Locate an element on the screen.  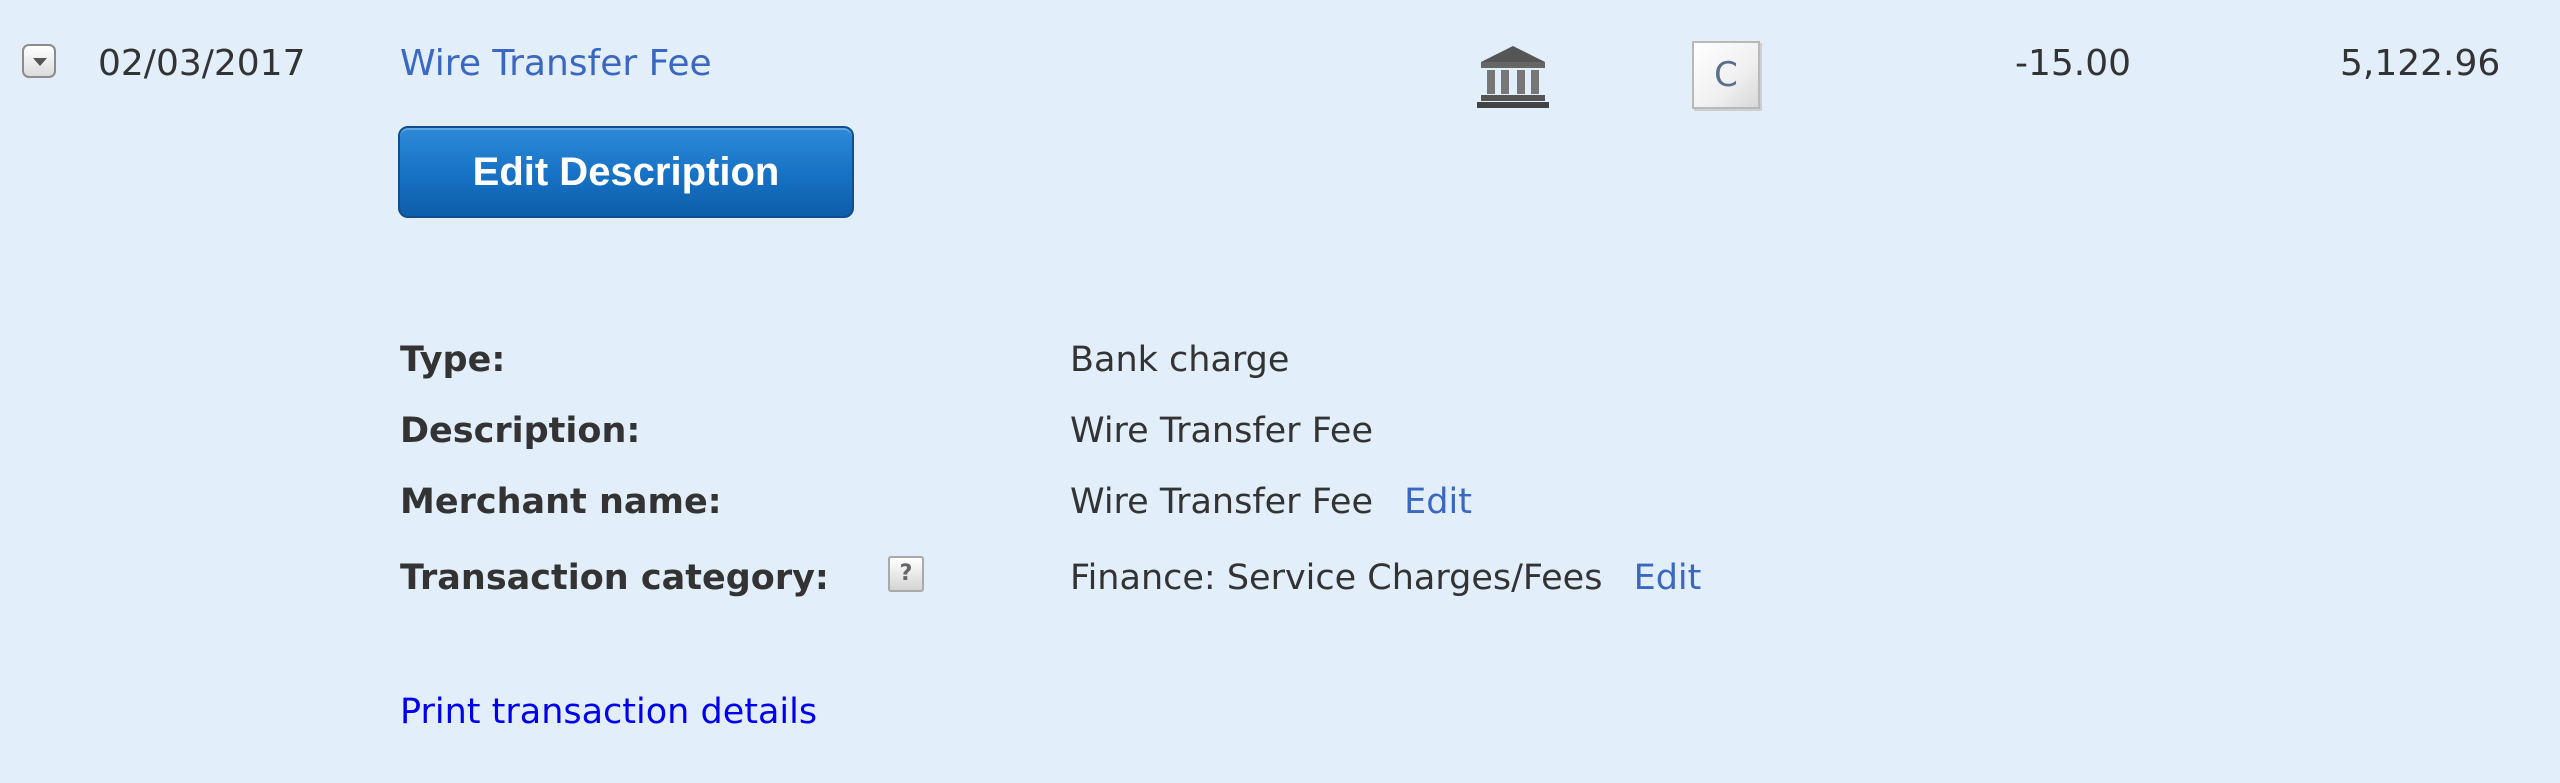
transaction-category-label: Transaction category: is located at coordinates (614, 578).